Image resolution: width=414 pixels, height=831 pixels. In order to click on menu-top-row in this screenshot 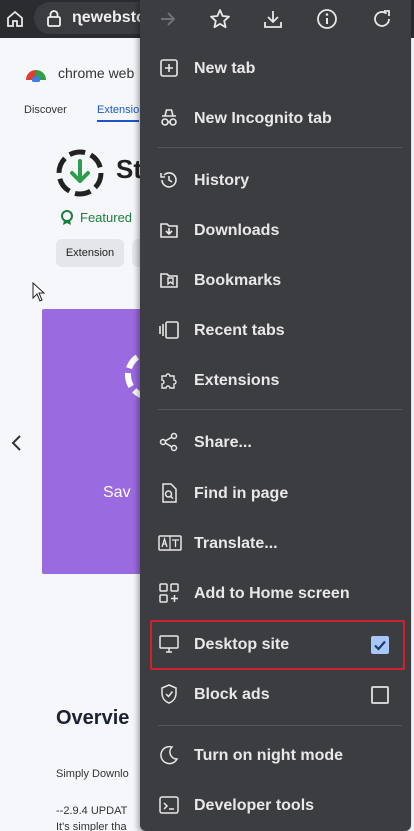, I will do `click(275, 19)`.